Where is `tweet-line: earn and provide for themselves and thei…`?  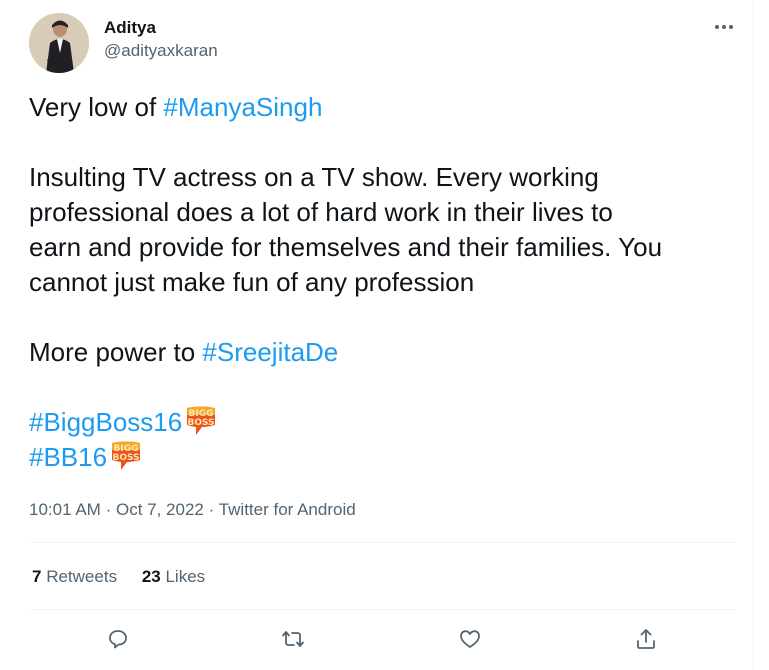 tweet-line: earn and provide for themselves and thei… is located at coordinates (346, 247).